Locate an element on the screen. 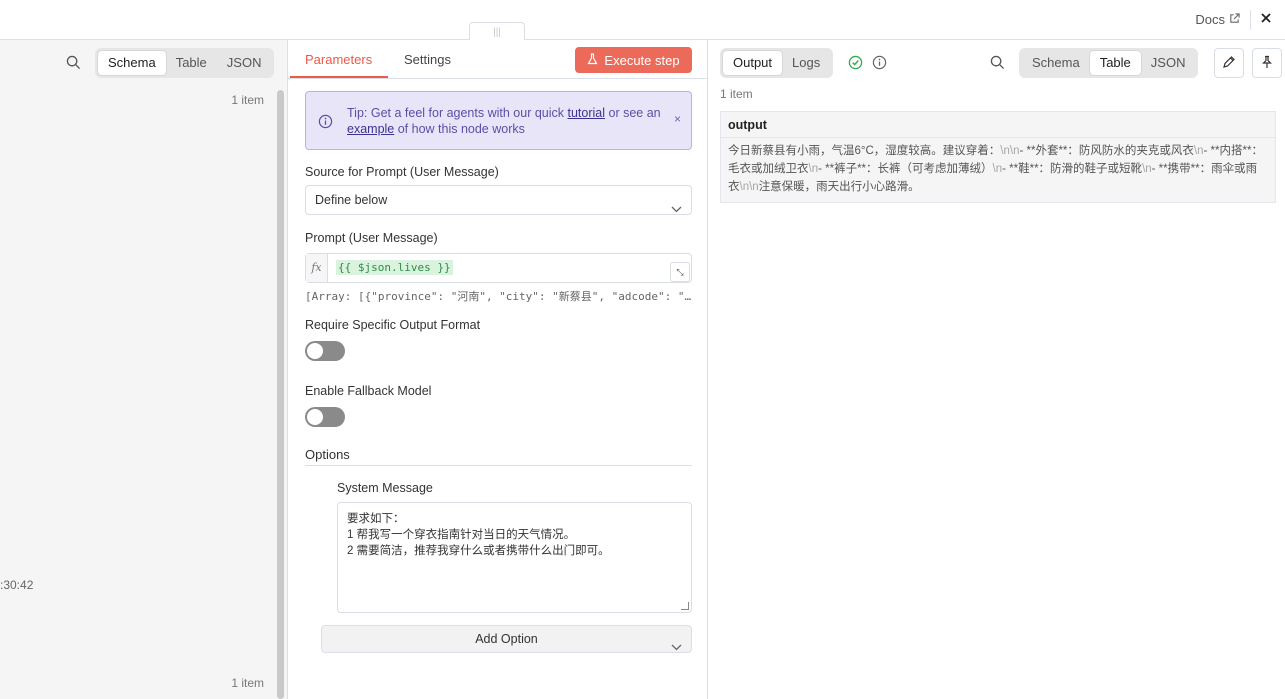  prompt-label: Prompt (User Message) is located at coordinates (371, 238).